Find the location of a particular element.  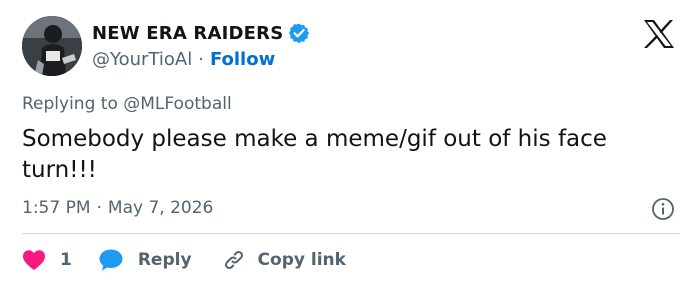

x-logo-icon is located at coordinates (659, 34).